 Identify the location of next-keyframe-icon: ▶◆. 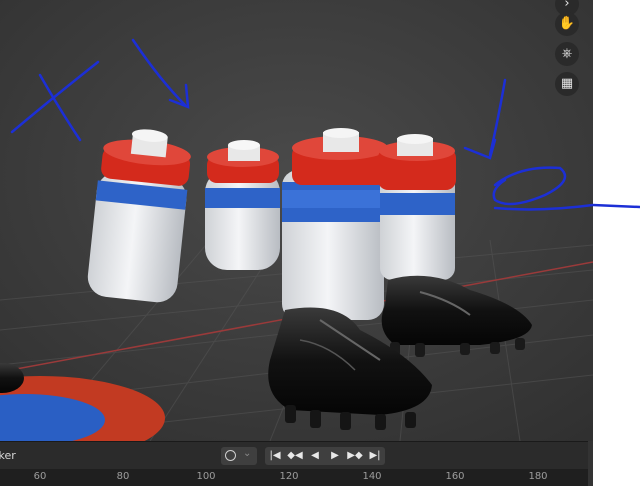
(355, 456).